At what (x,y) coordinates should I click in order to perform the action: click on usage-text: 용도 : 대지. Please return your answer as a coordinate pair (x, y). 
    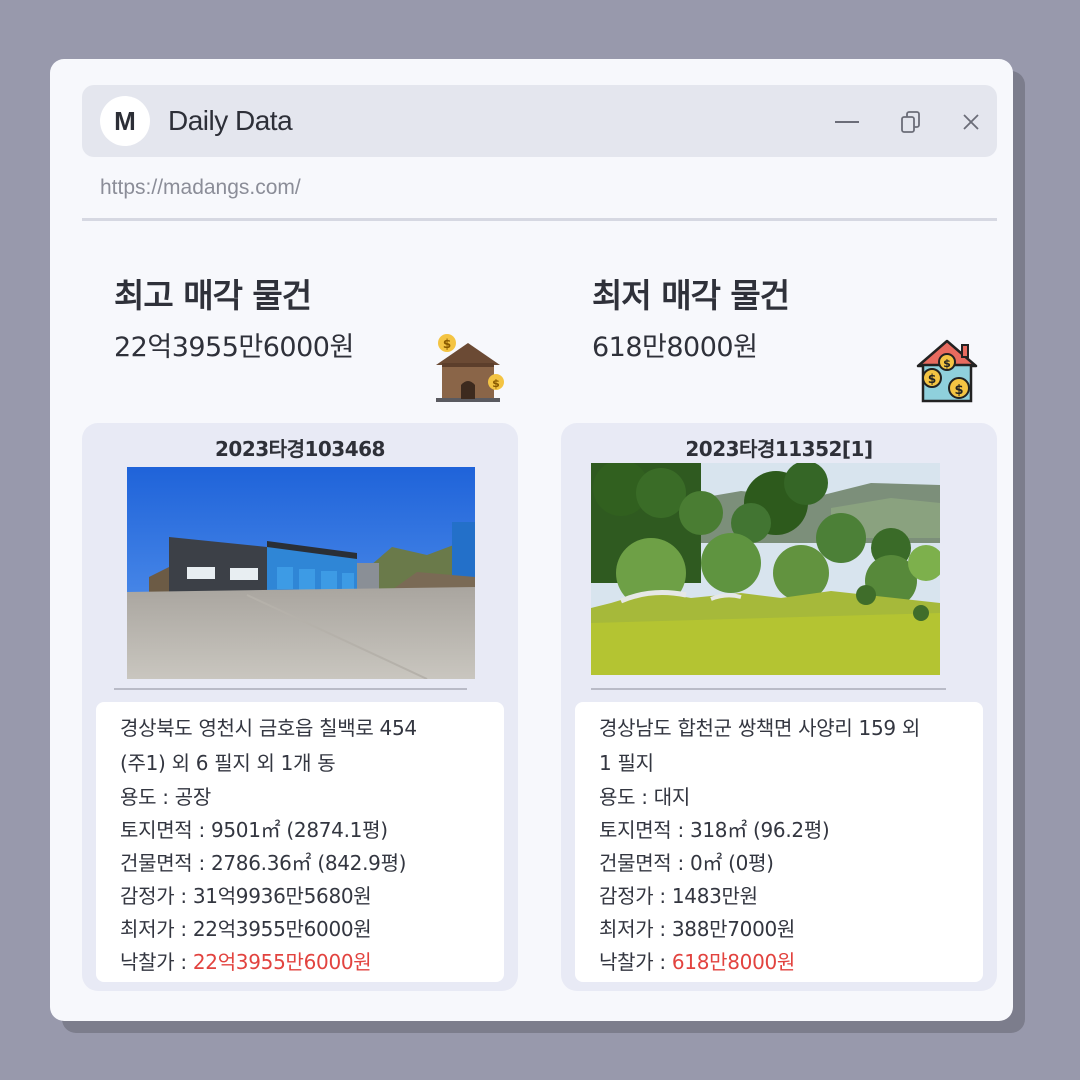
    Looking at the image, I should click on (644, 797).